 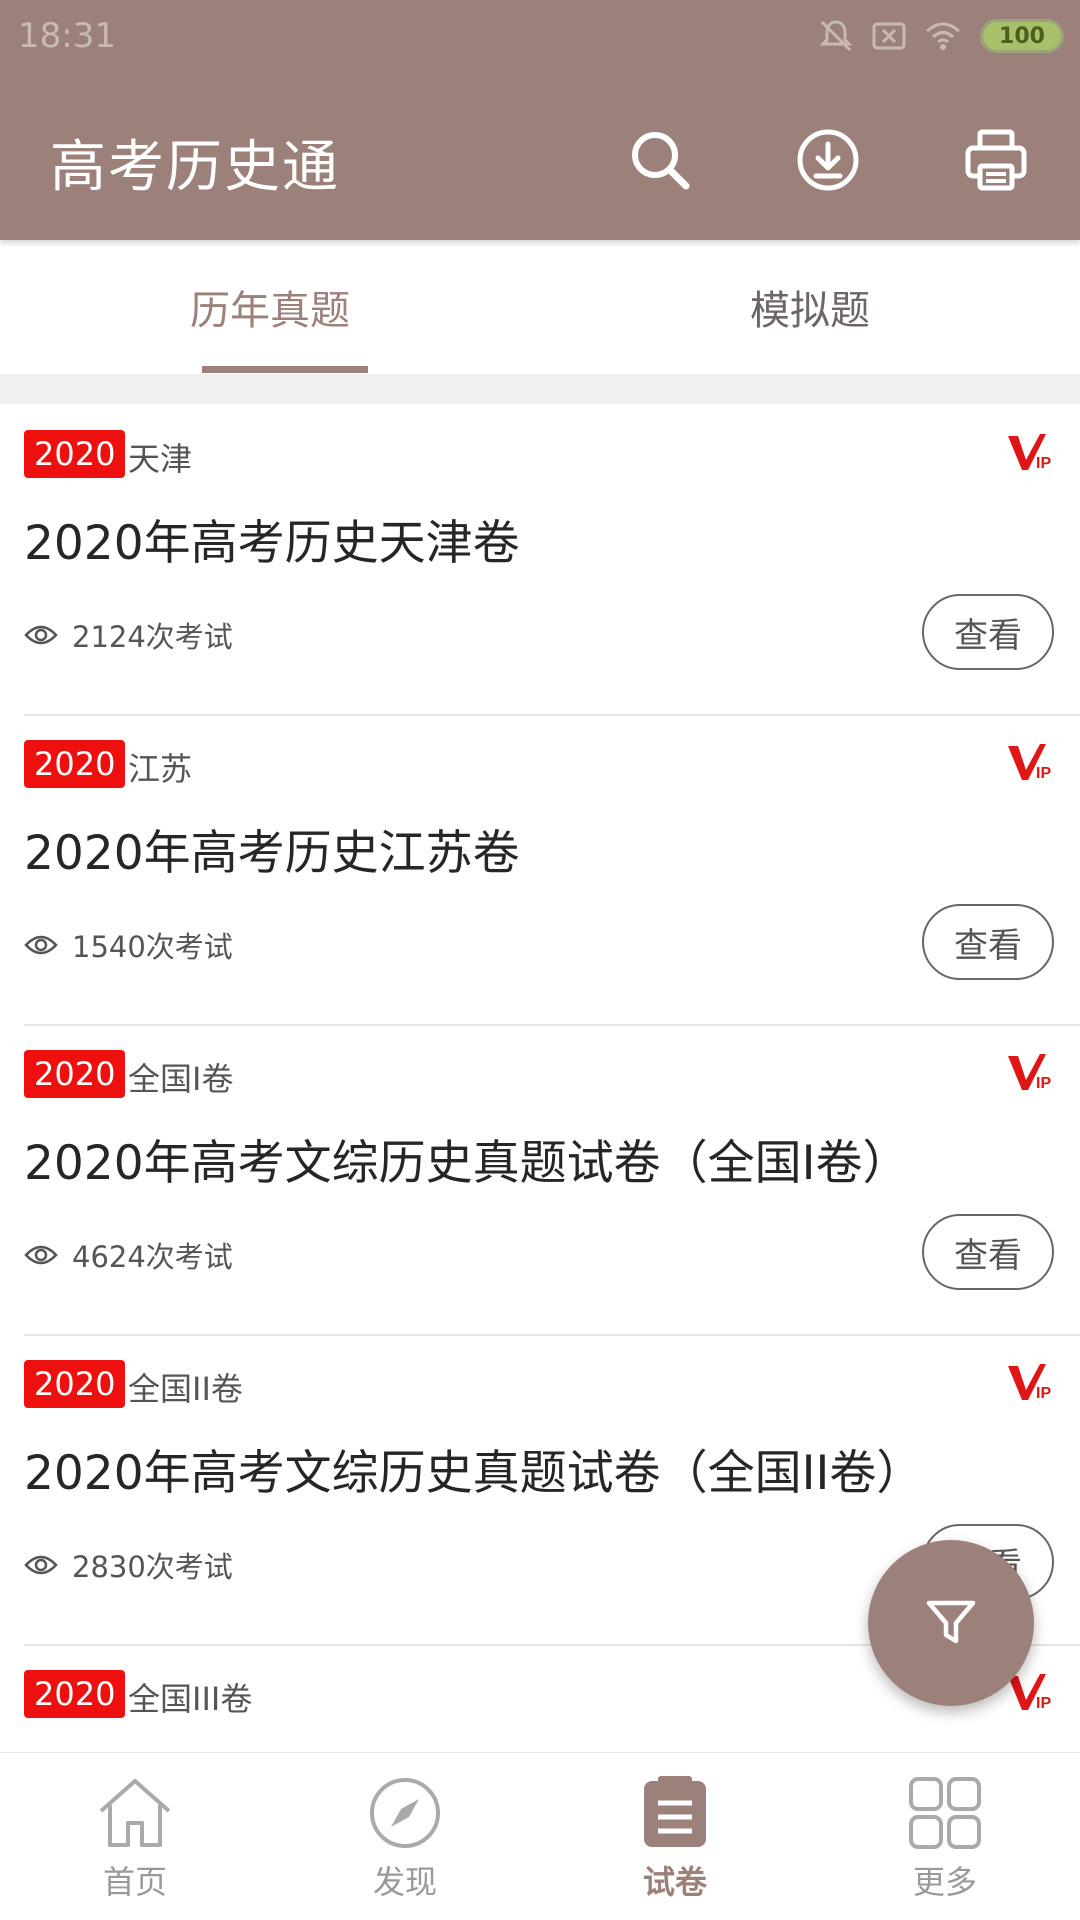 I want to click on tab-bar: 历年真题 模拟题, so click(x=540, y=307).